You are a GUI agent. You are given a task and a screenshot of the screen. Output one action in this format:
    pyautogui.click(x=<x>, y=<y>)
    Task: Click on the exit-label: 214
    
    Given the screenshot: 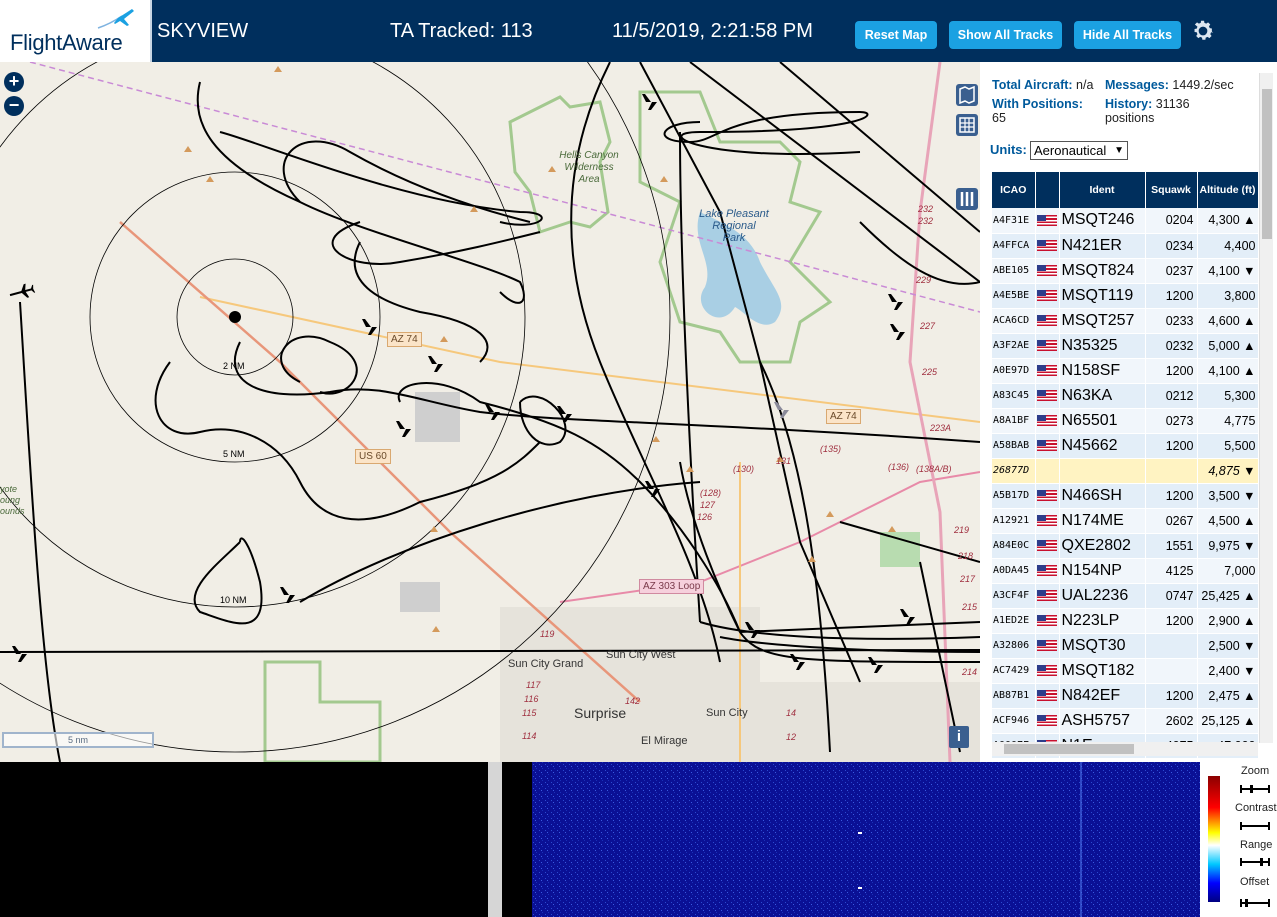 What is the action you would take?
    pyautogui.click(x=970, y=672)
    